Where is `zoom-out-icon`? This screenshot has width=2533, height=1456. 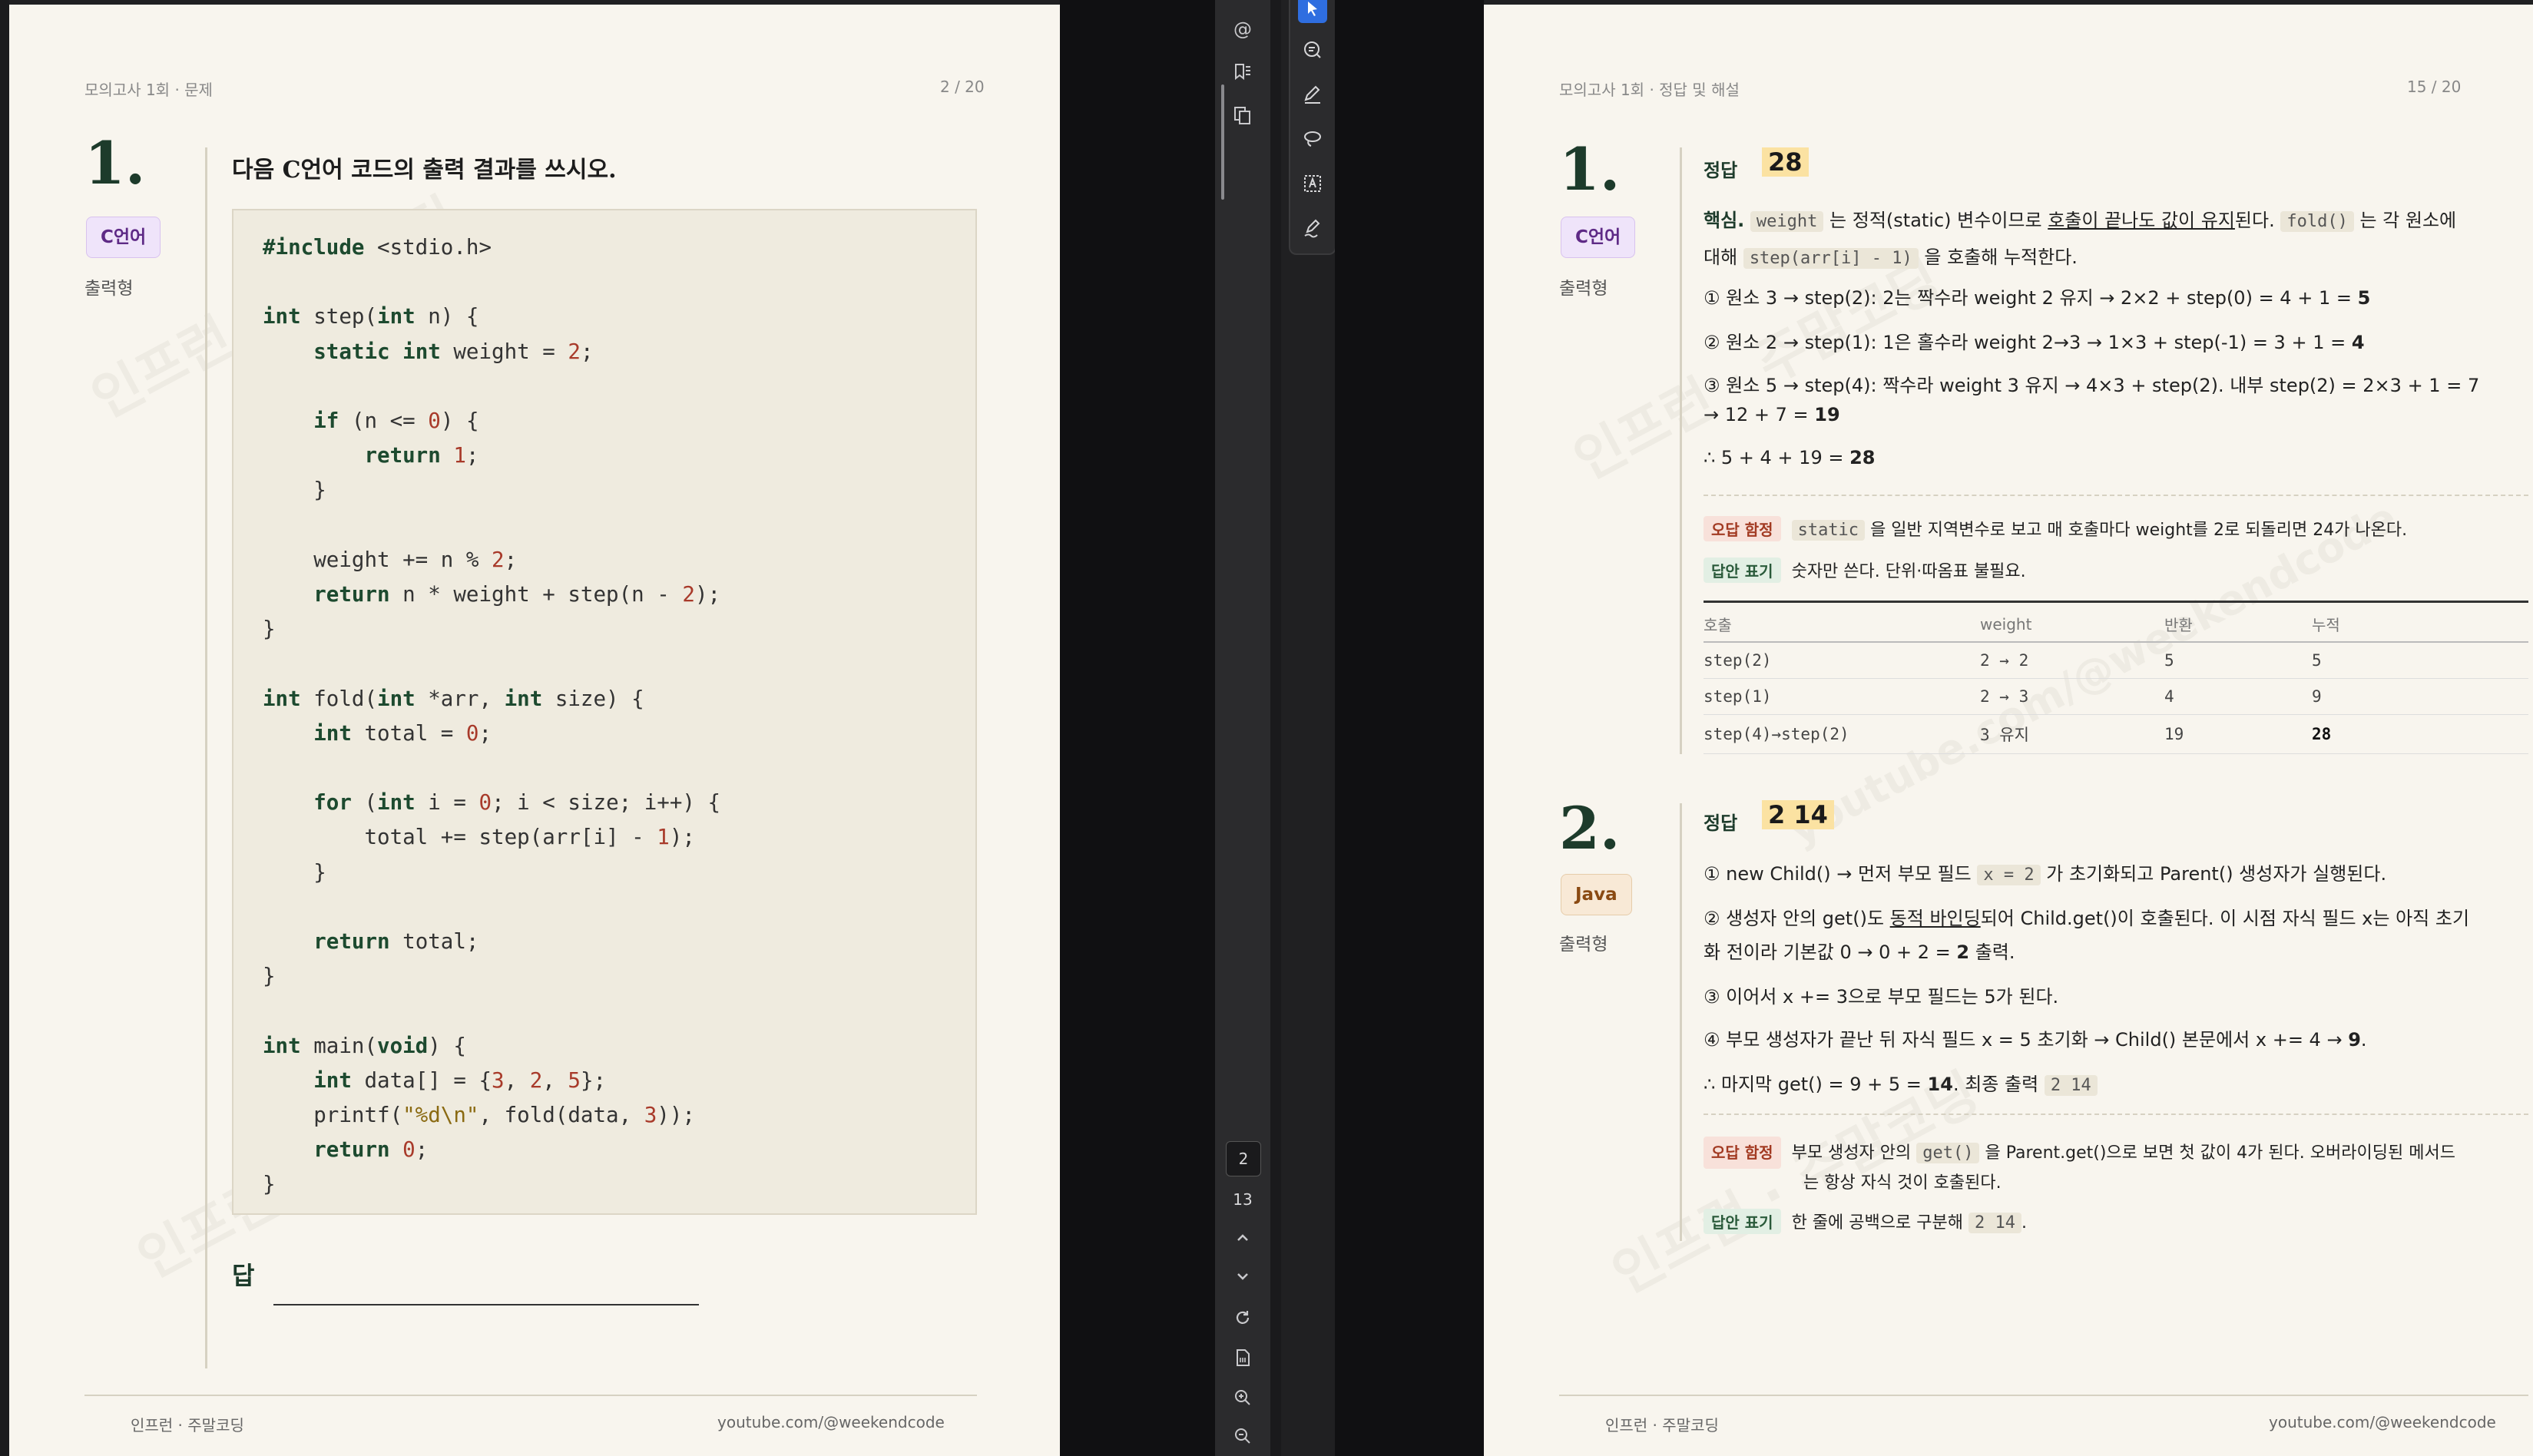
zoom-out-icon is located at coordinates (1243, 1436).